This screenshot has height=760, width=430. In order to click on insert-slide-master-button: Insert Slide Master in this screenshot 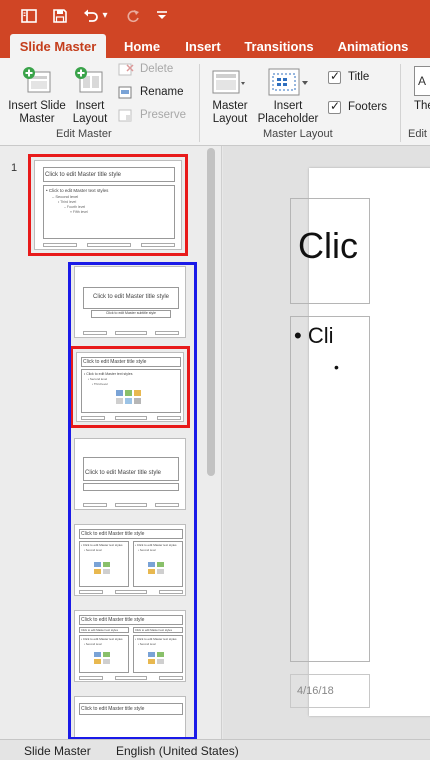, I will do `click(37, 94)`.